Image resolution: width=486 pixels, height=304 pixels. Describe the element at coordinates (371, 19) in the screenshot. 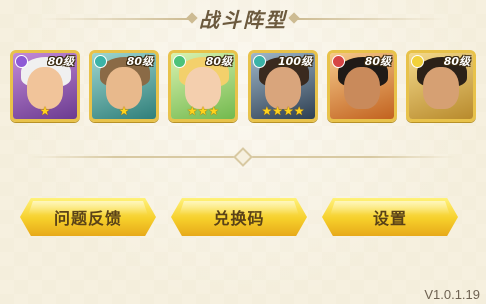

I see `title-ornament-right` at that location.